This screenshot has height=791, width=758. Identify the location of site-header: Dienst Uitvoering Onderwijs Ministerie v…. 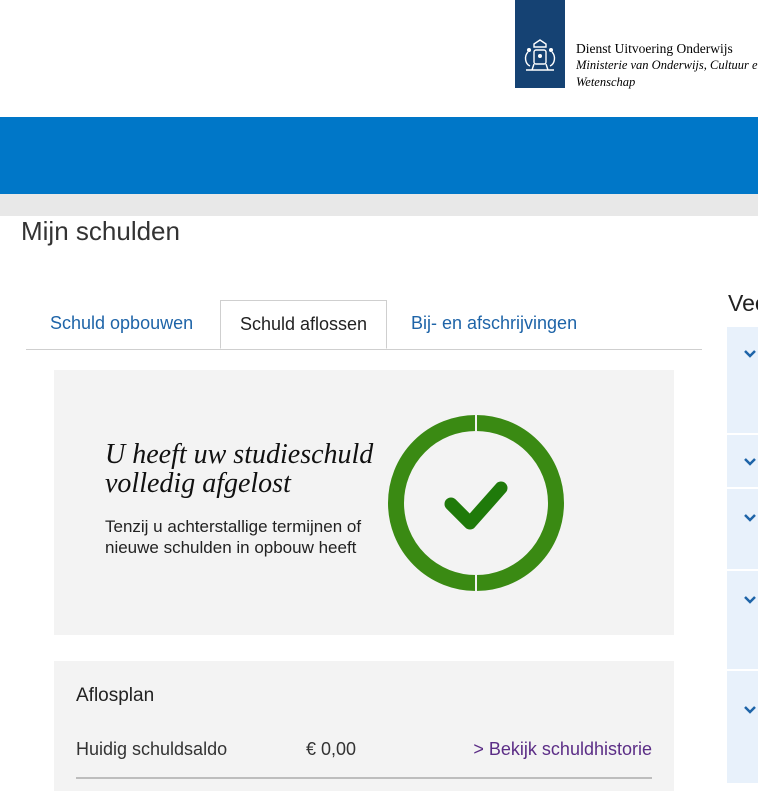
(379, 58).